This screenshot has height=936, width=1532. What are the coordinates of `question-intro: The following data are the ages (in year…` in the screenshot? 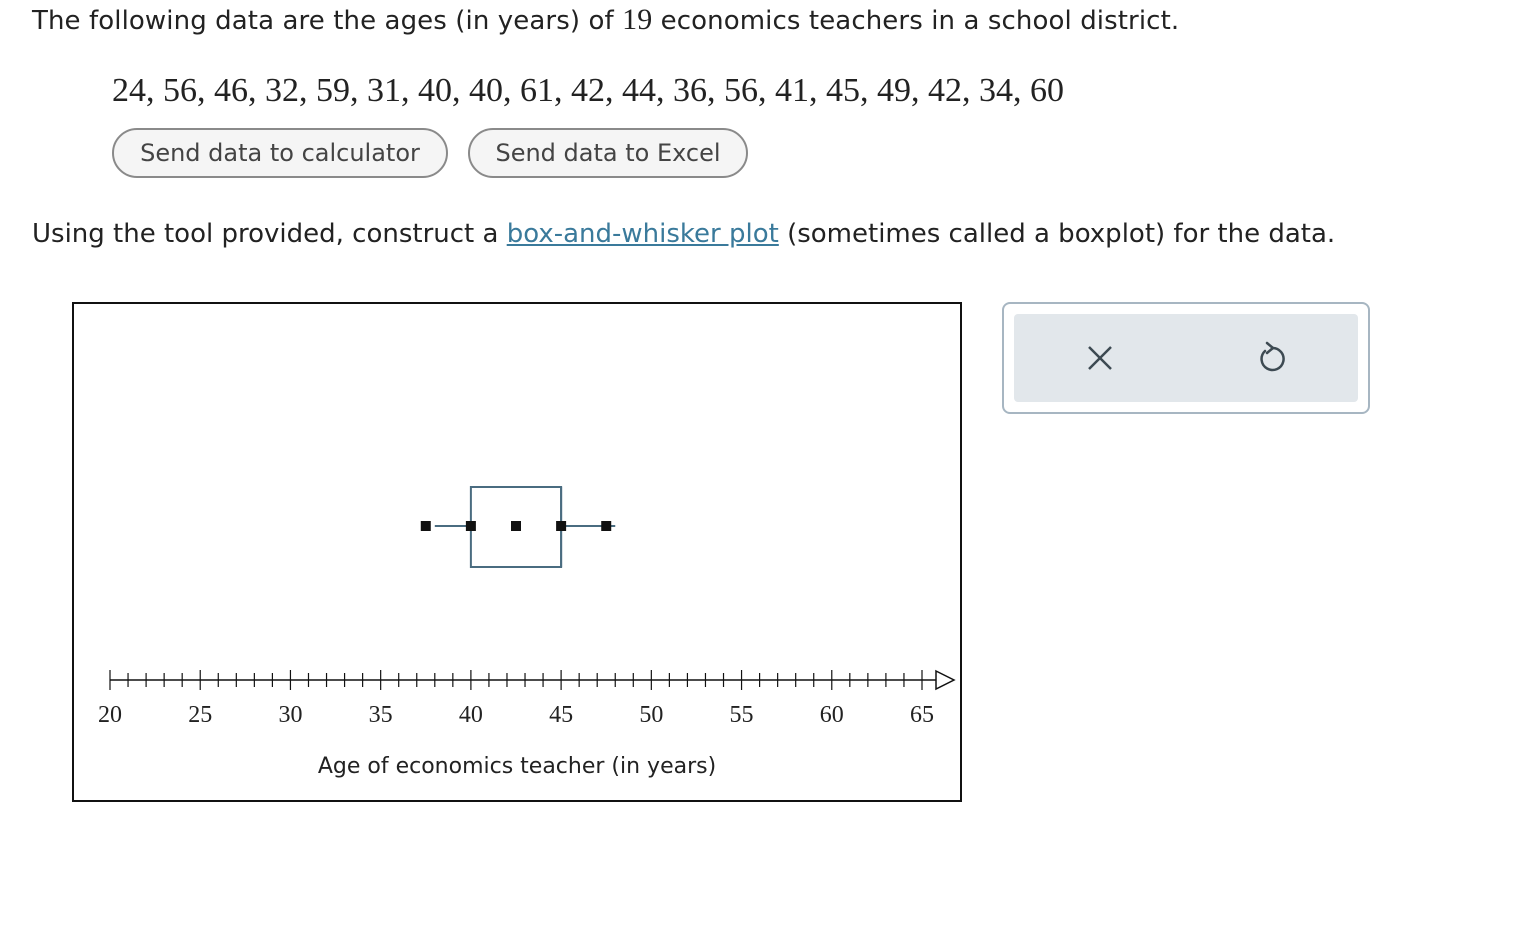 It's located at (605, 20).